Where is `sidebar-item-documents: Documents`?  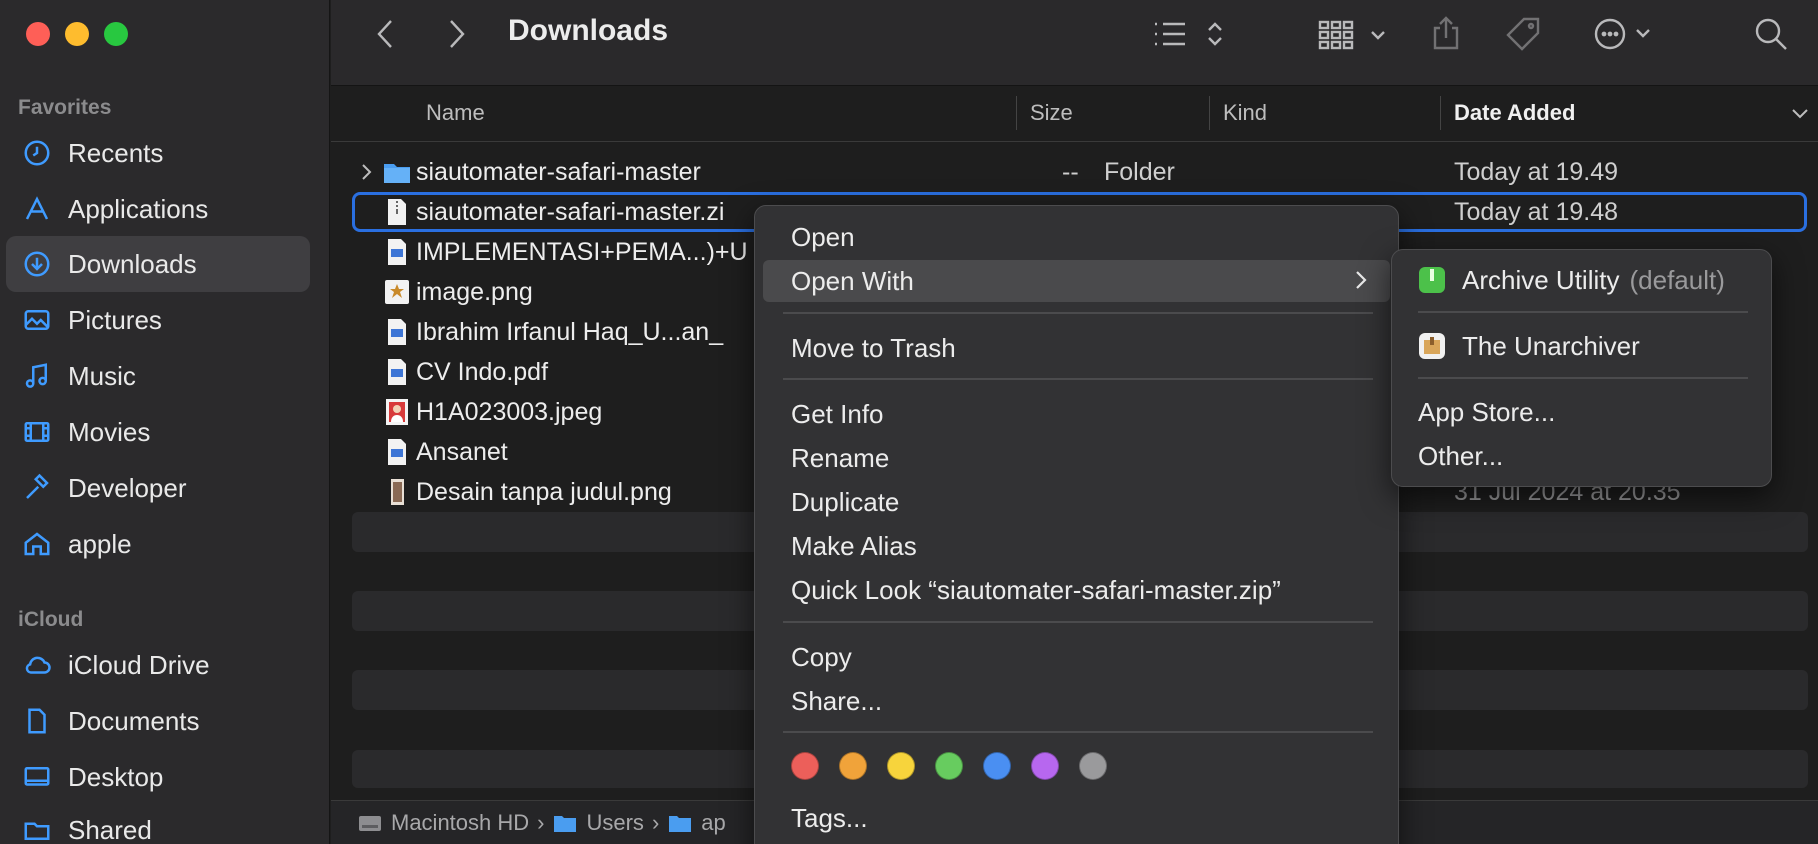
sidebar-item-documents: Documents is located at coordinates (158, 721).